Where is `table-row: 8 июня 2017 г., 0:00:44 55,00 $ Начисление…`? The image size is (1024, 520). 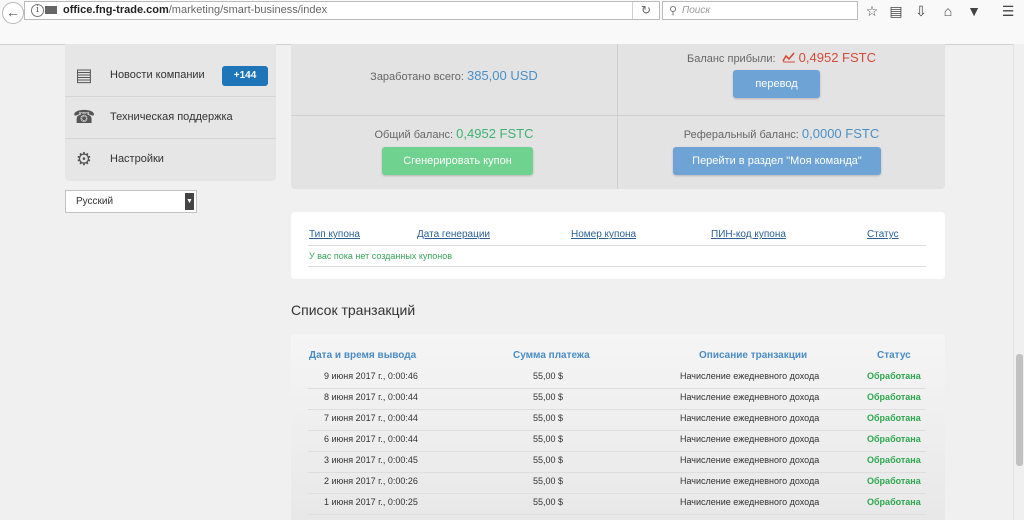 table-row: 8 июня 2017 г., 0:00:44 55,00 $ Начисление… is located at coordinates (617, 399).